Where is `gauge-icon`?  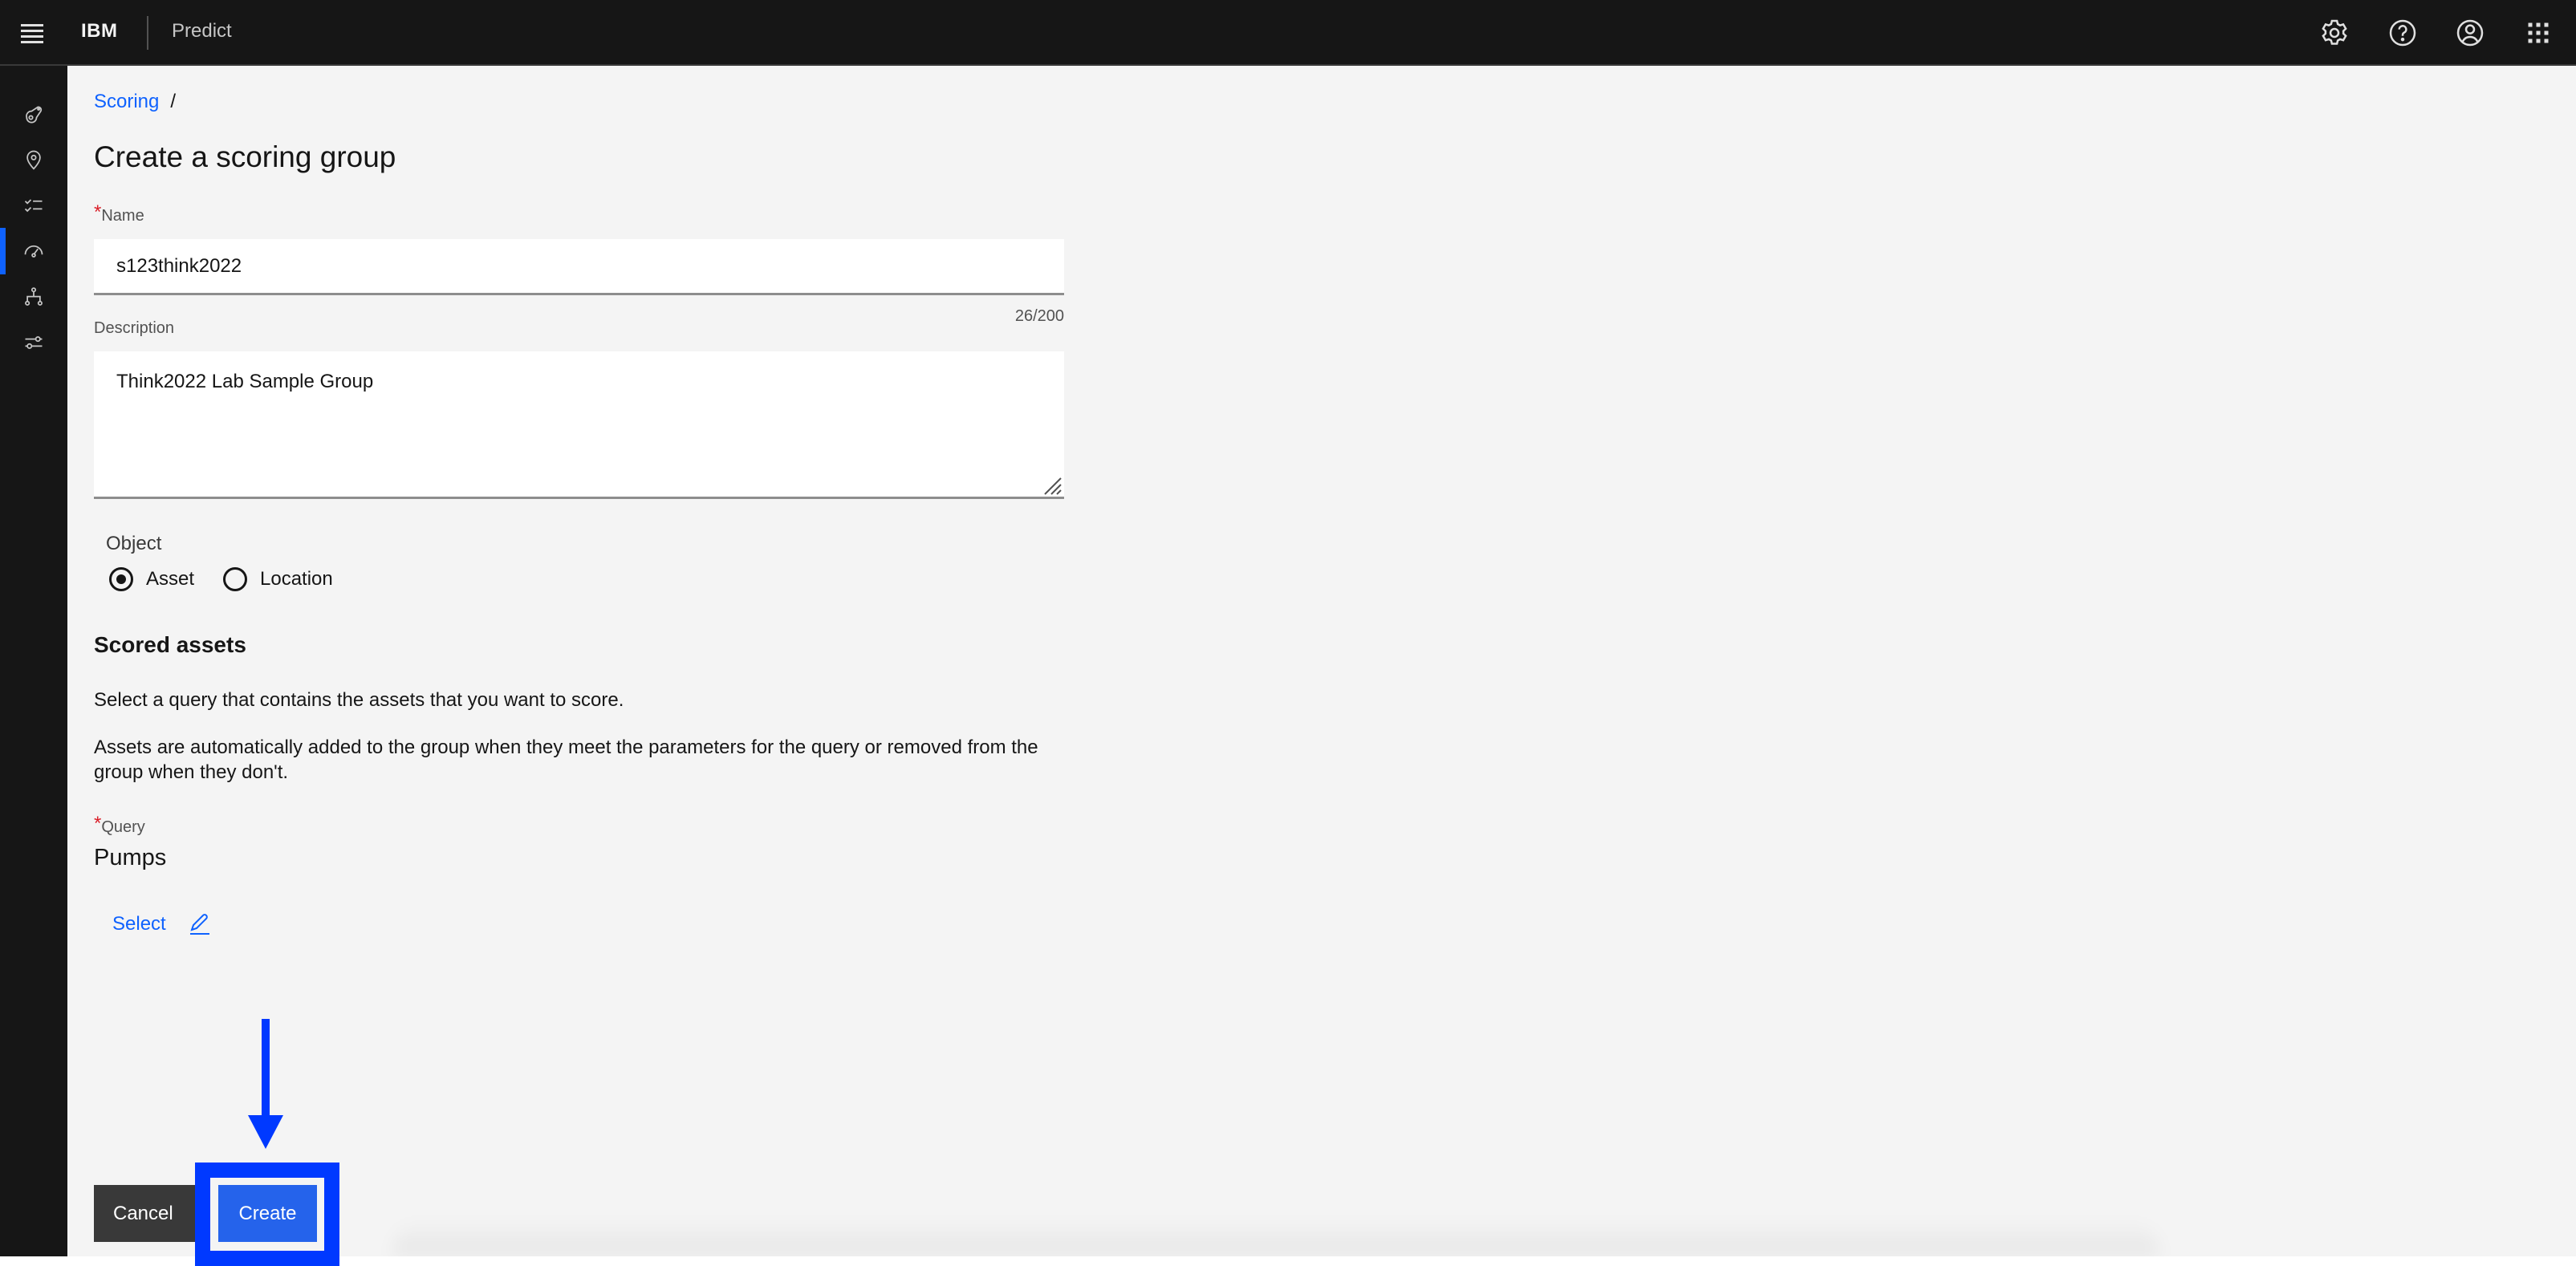 gauge-icon is located at coordinates (34, 251).